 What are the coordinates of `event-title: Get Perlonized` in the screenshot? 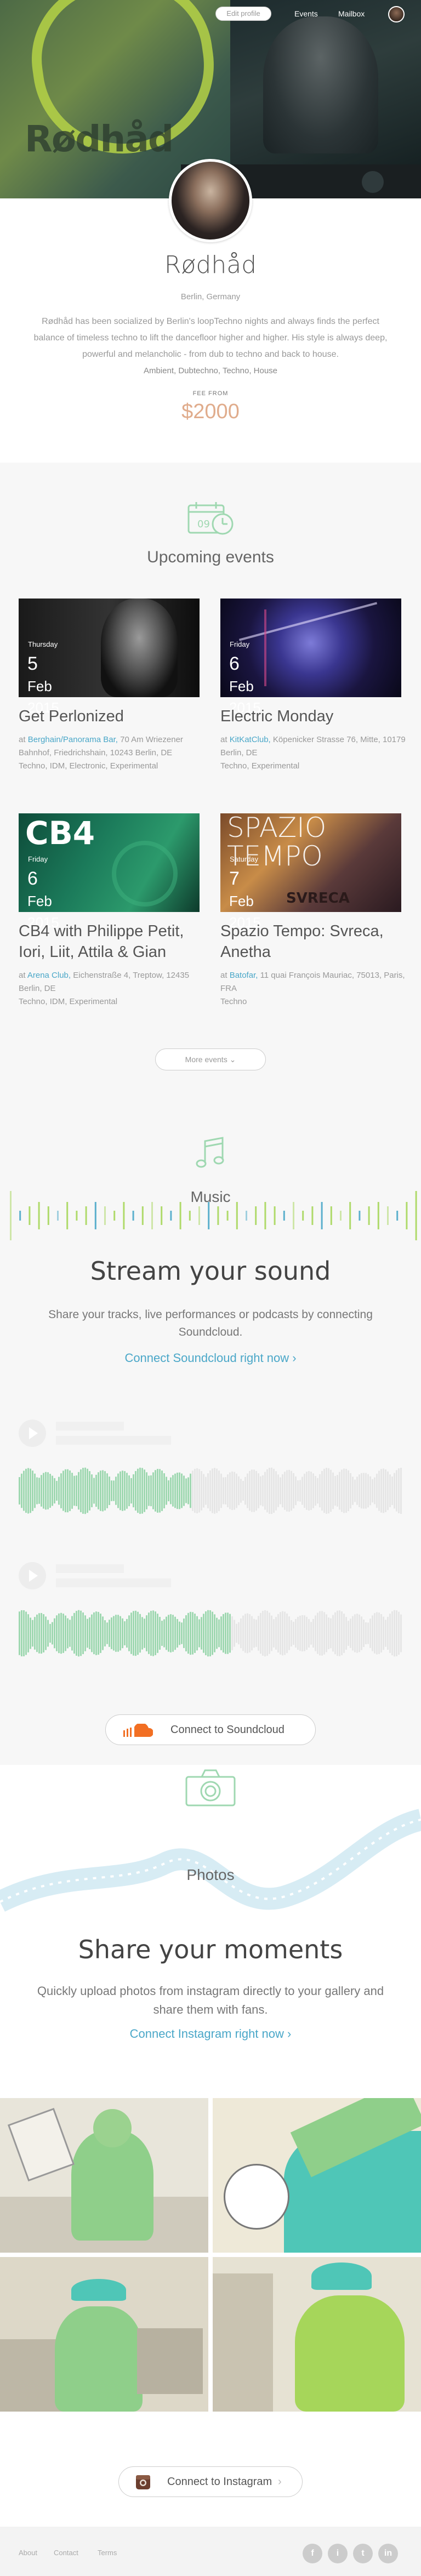 It's located at (112, 716).